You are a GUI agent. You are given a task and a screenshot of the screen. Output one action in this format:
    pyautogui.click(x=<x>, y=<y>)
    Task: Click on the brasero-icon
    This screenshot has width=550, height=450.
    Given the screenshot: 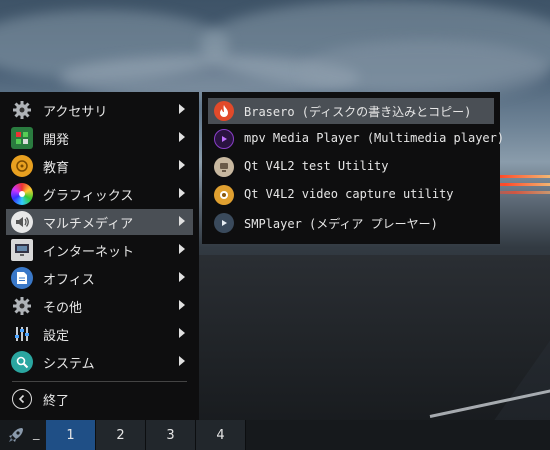 What is the action you would take?
    pyautogui.click(x=224, y=111)
    